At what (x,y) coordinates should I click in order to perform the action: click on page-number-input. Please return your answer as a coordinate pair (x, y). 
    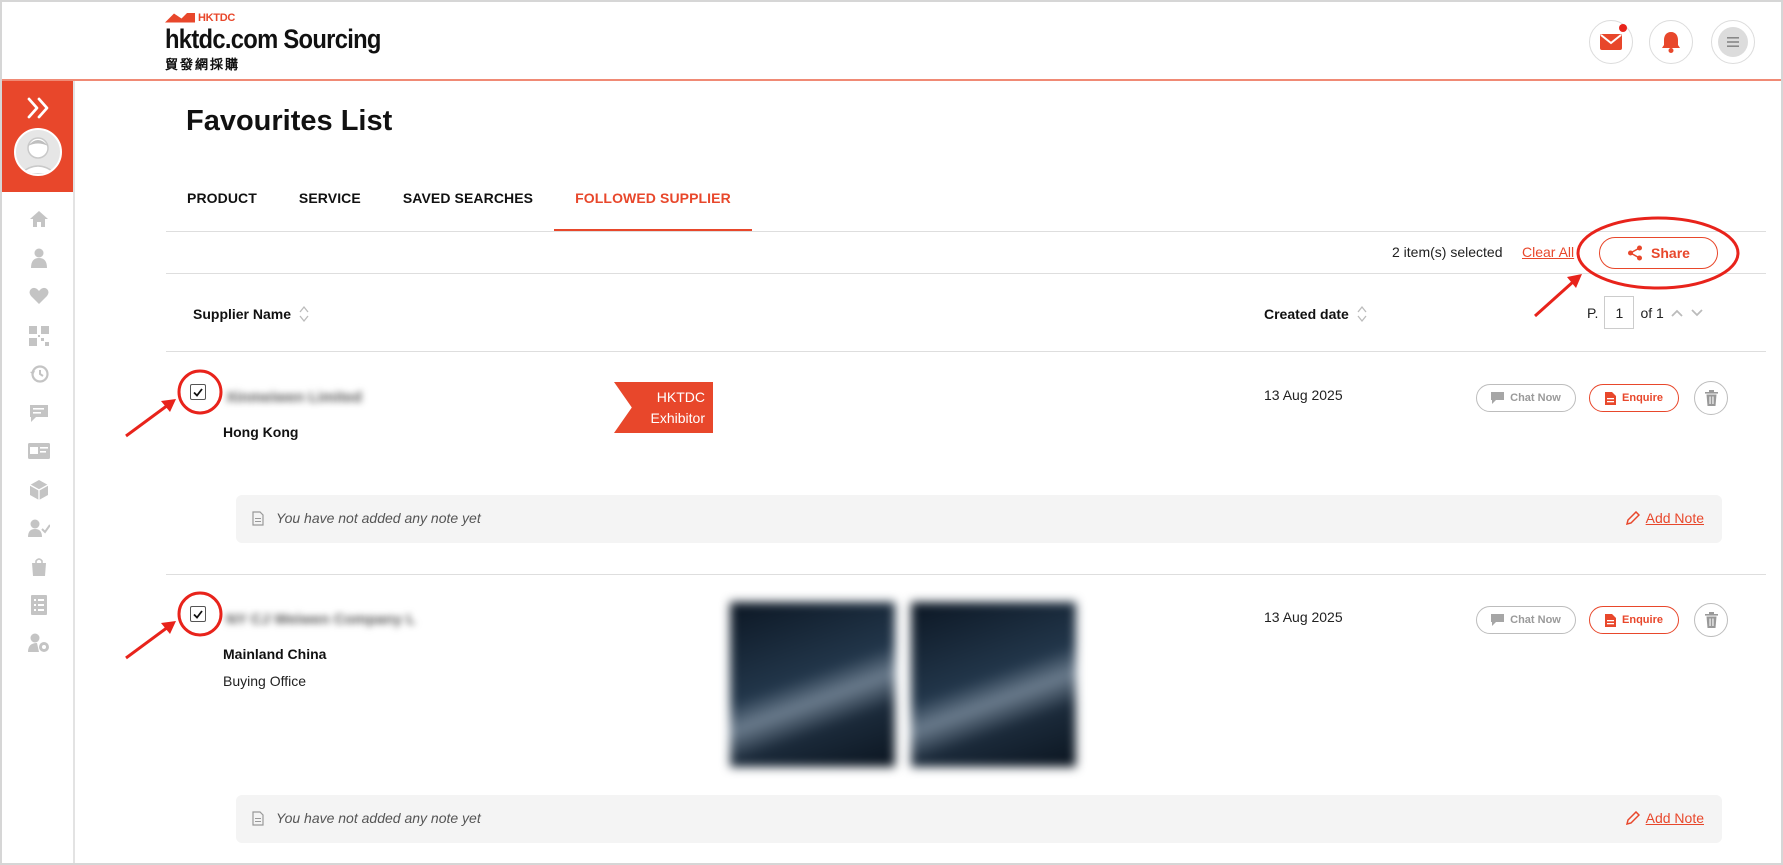
    Looking at the image, I should click on (1619, 312).